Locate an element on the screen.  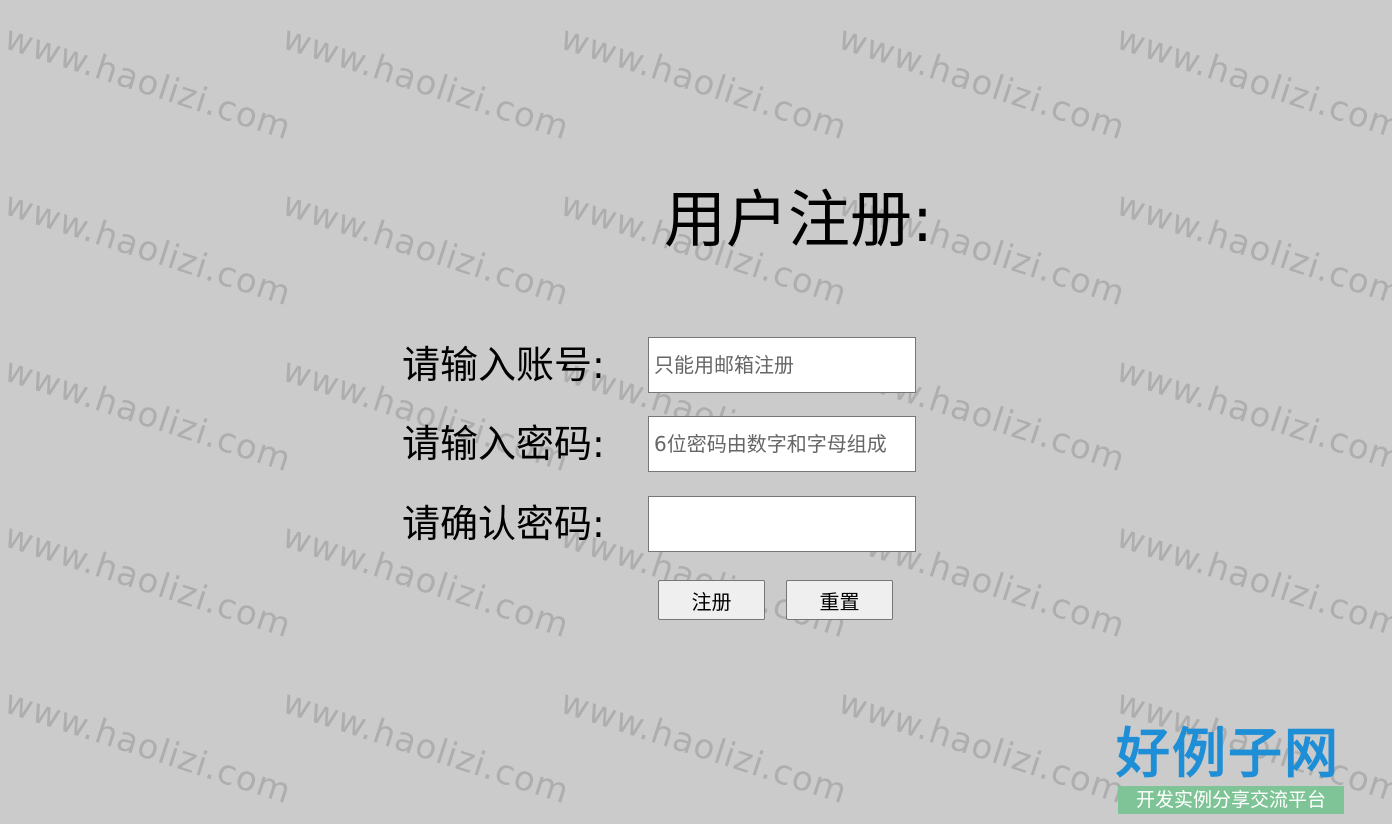
confirm-password-label: 请确认密码: is located at coordinates (503, 524).